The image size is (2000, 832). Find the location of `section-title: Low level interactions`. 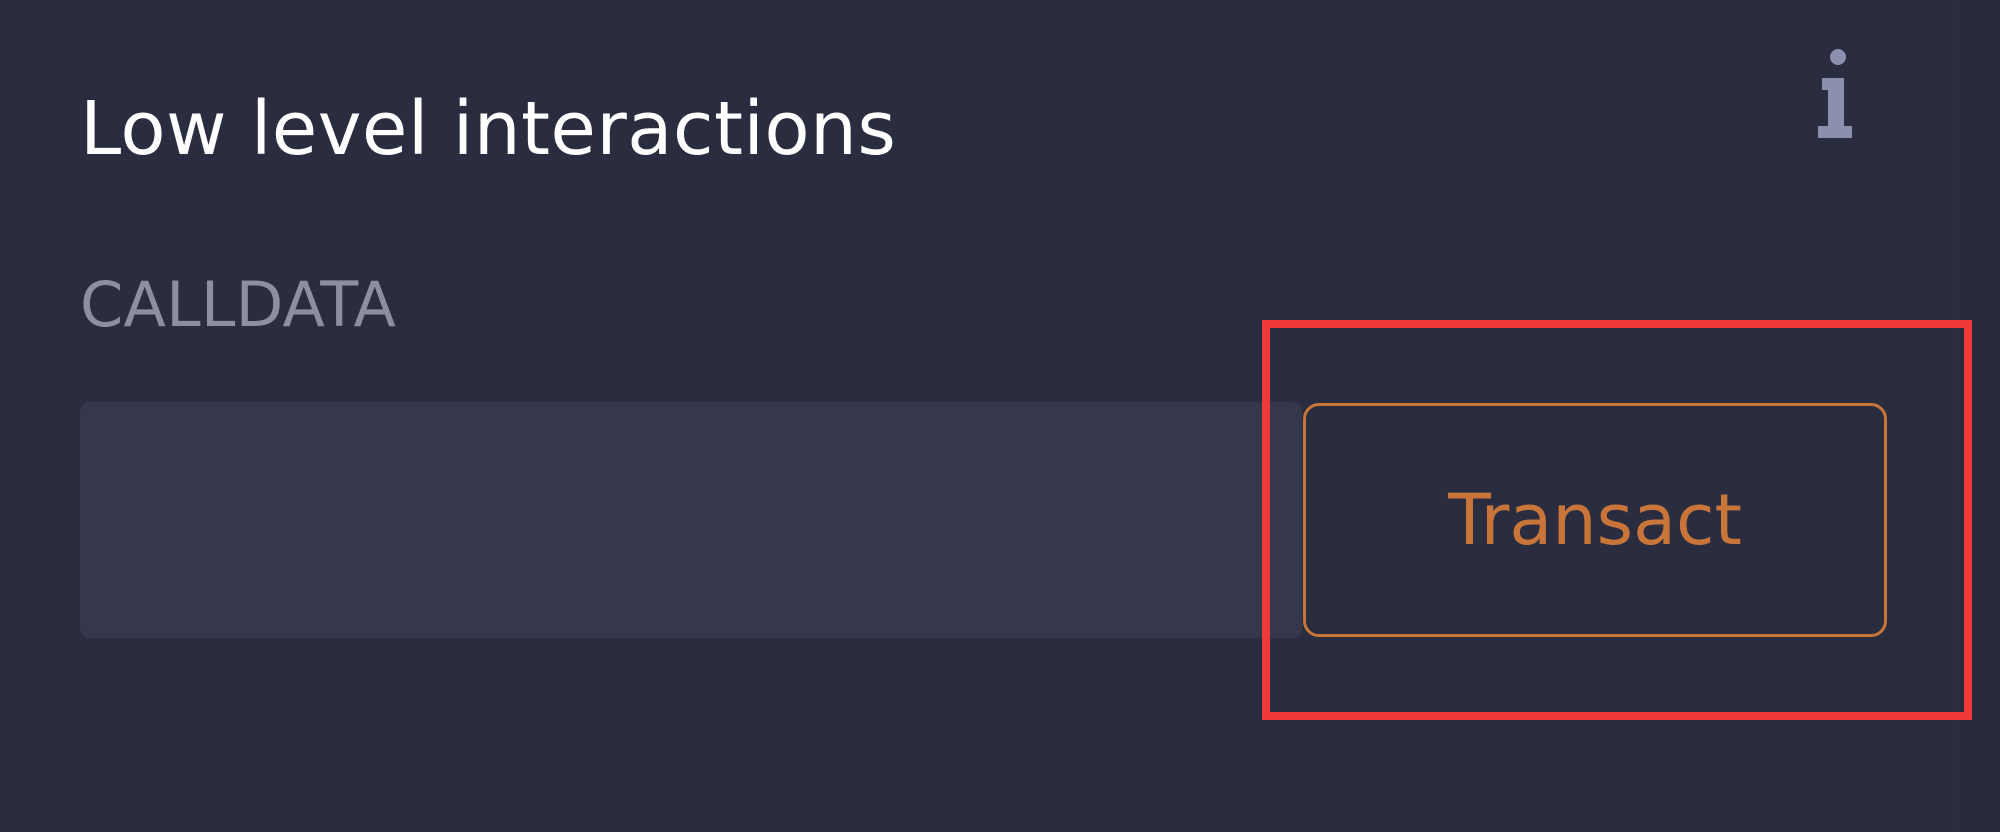

section-title: Low level interactions is located at coordinates (488, 129).